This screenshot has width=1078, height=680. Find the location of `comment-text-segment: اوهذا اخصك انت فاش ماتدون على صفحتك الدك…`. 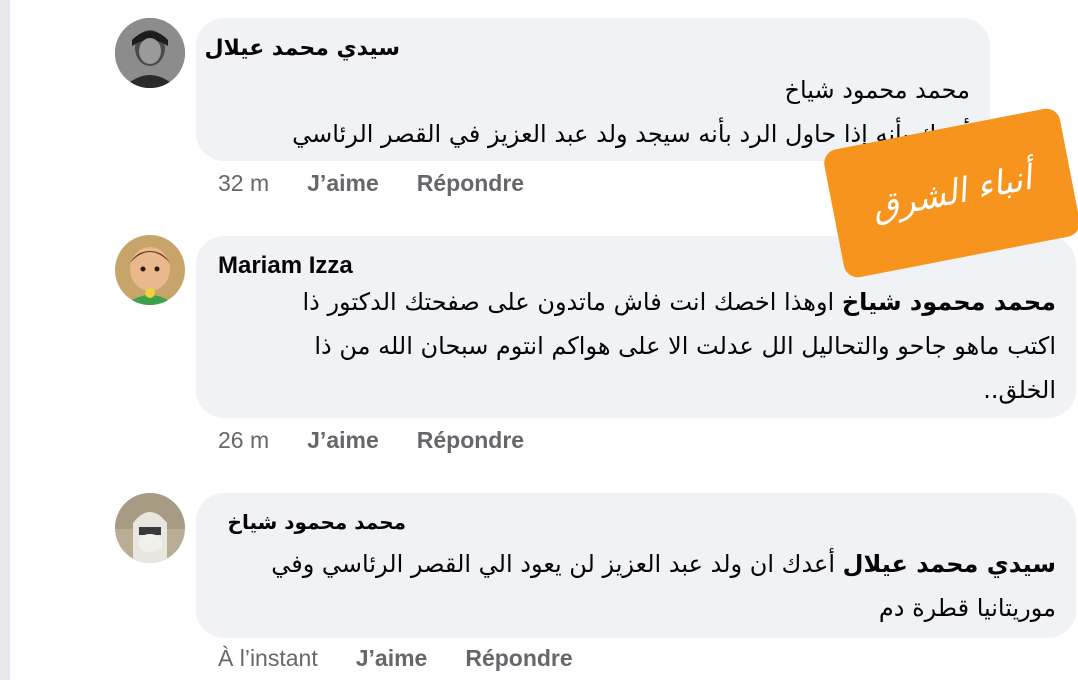

comment-text-segment: اوهذا اخصك انت فاش ماتدون على صفحتك الدك… is located at coordinates (568, 302).